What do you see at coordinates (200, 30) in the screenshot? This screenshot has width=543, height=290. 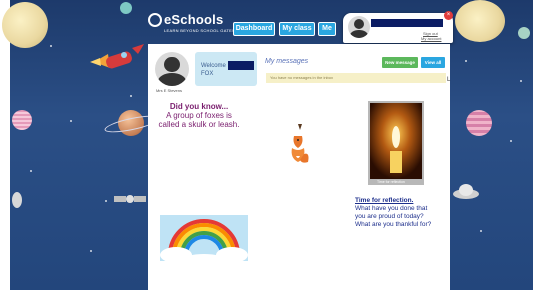 I see `logo-tagline: LEARN BEYOND SCHOOL GATES` at bounding box center [200, 30].